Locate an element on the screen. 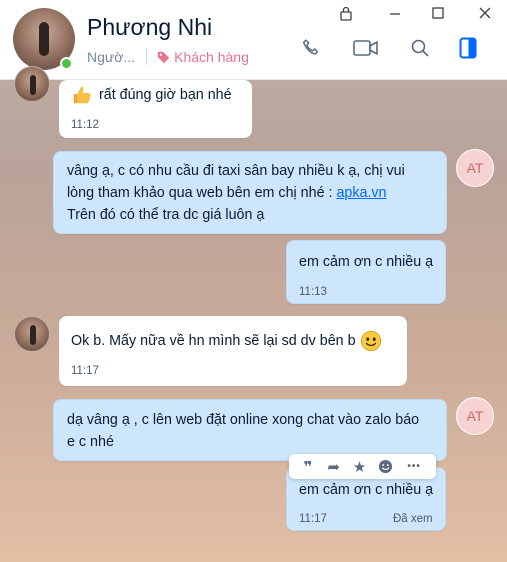  star-button: ★ is located at coordinates (359, 467).